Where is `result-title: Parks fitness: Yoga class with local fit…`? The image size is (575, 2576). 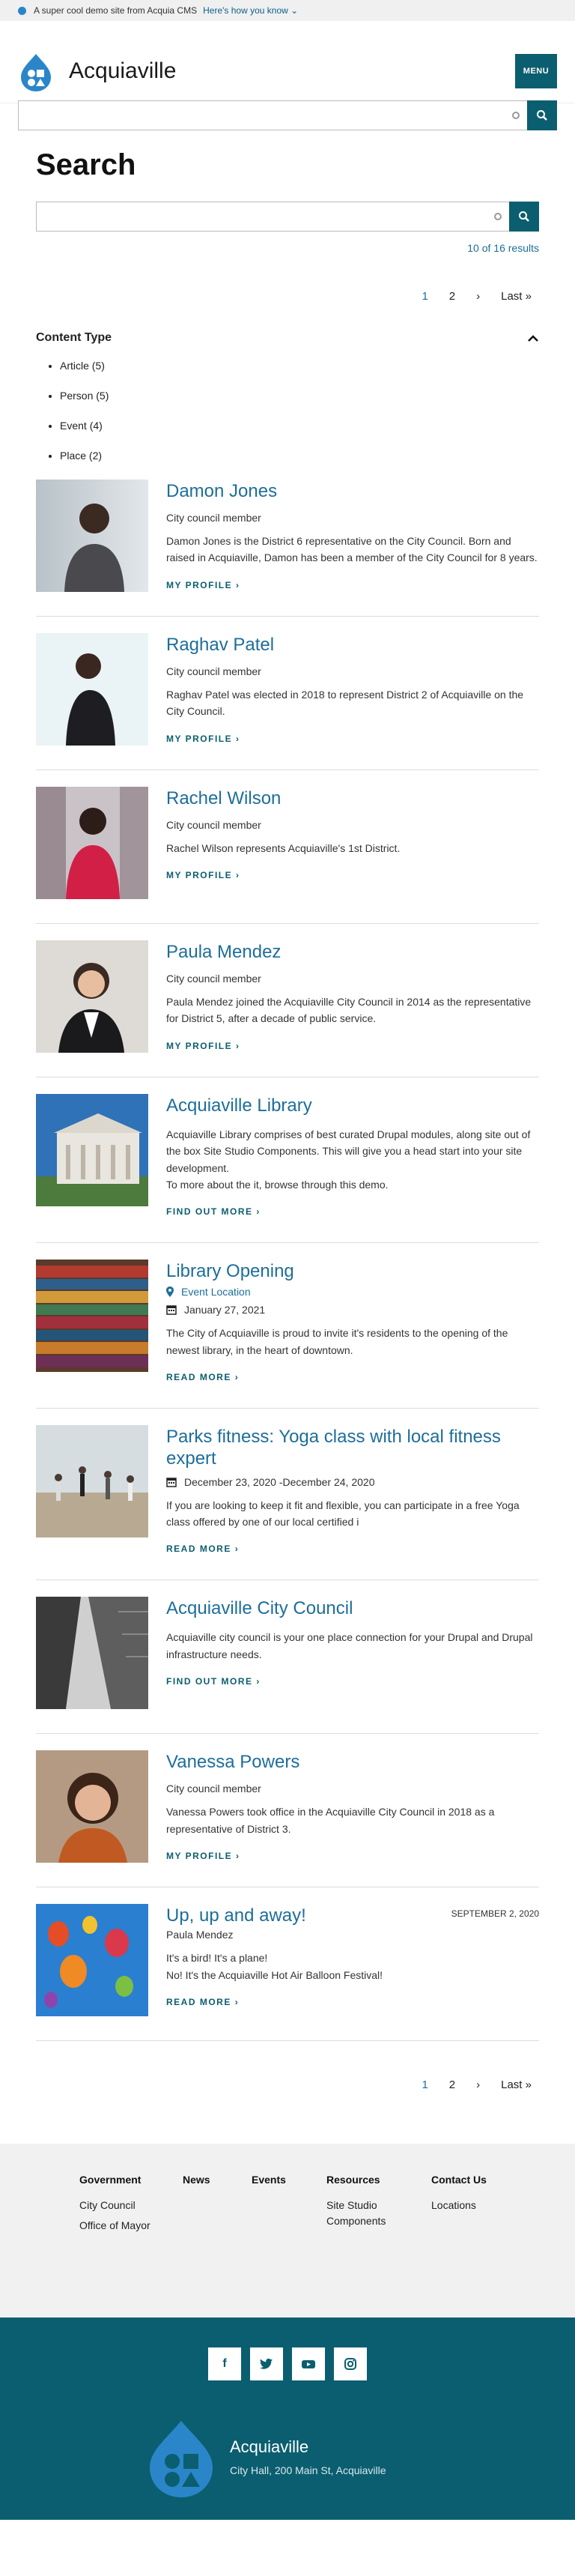
result-title: Parks fitness: Yoga class with local fit… is located at coordinates (352, 1448).